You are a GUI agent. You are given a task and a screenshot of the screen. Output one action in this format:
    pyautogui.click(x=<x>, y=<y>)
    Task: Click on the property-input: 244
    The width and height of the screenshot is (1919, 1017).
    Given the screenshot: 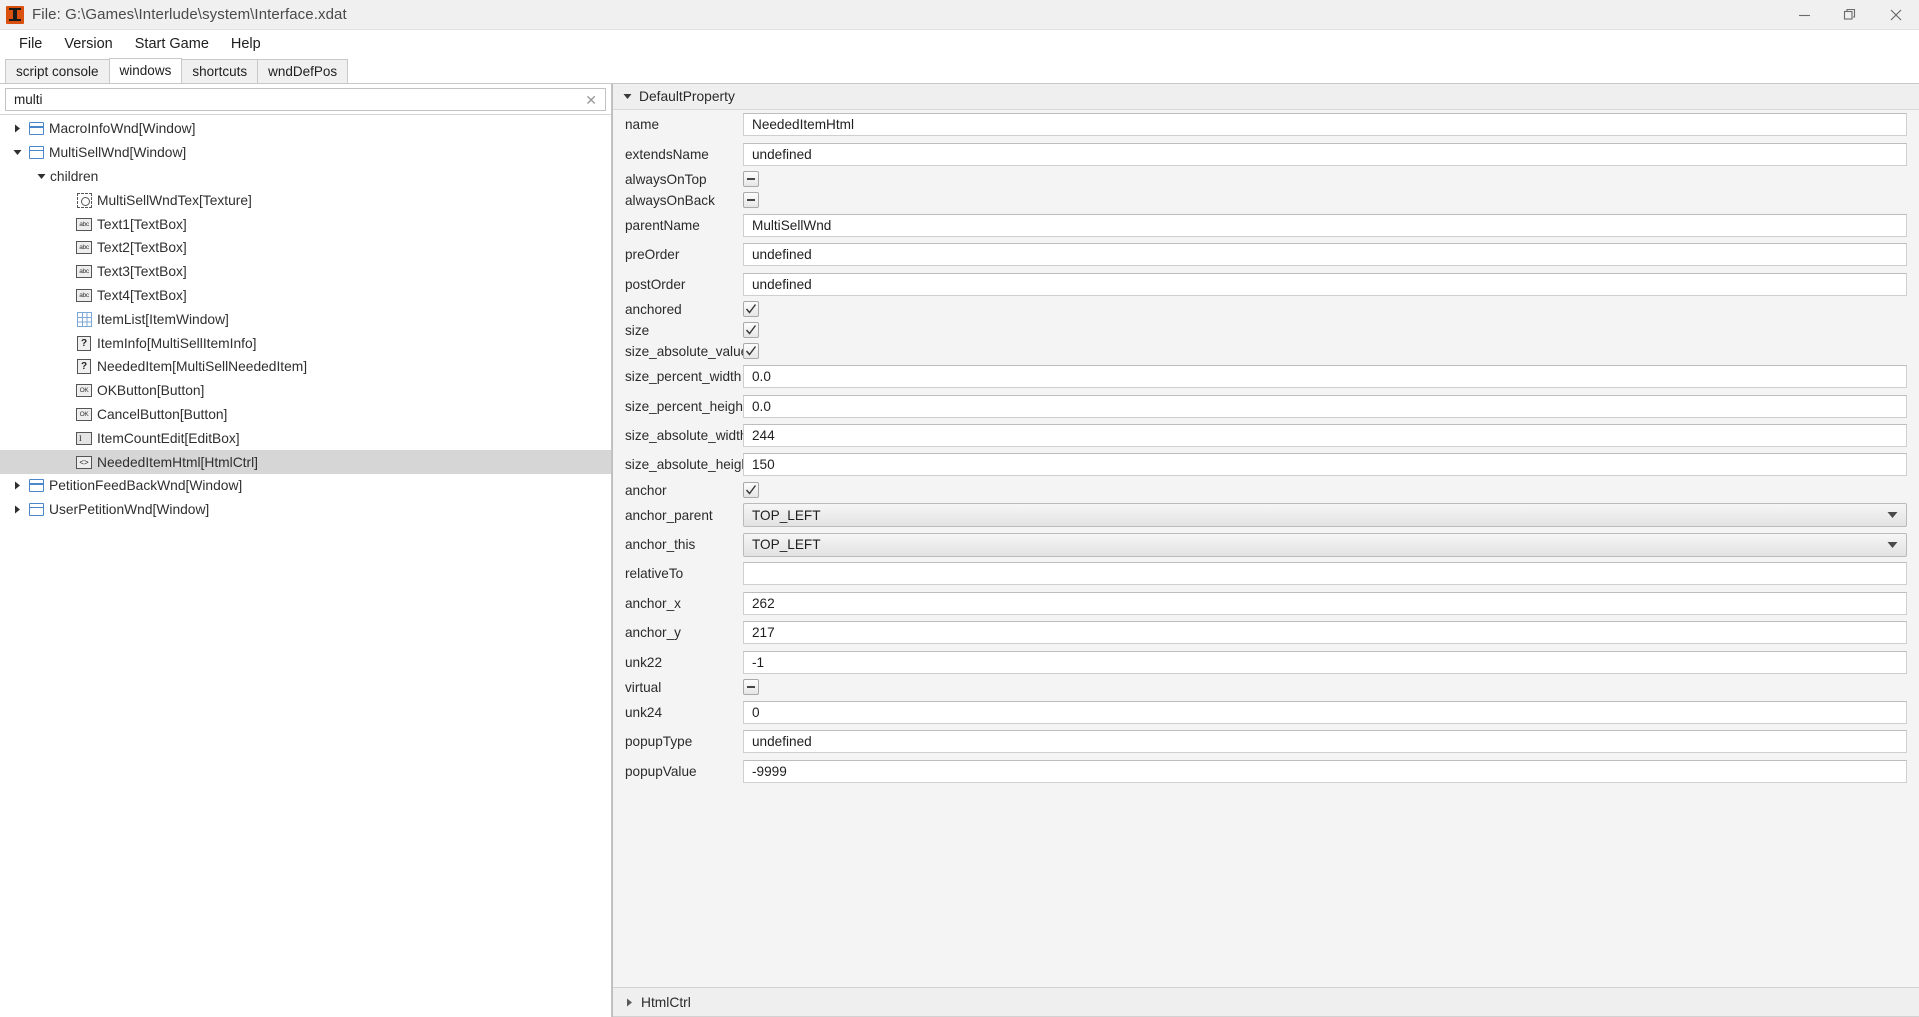 What is the action you would take?
    pyautogui.click(x=1325, y=435)
    